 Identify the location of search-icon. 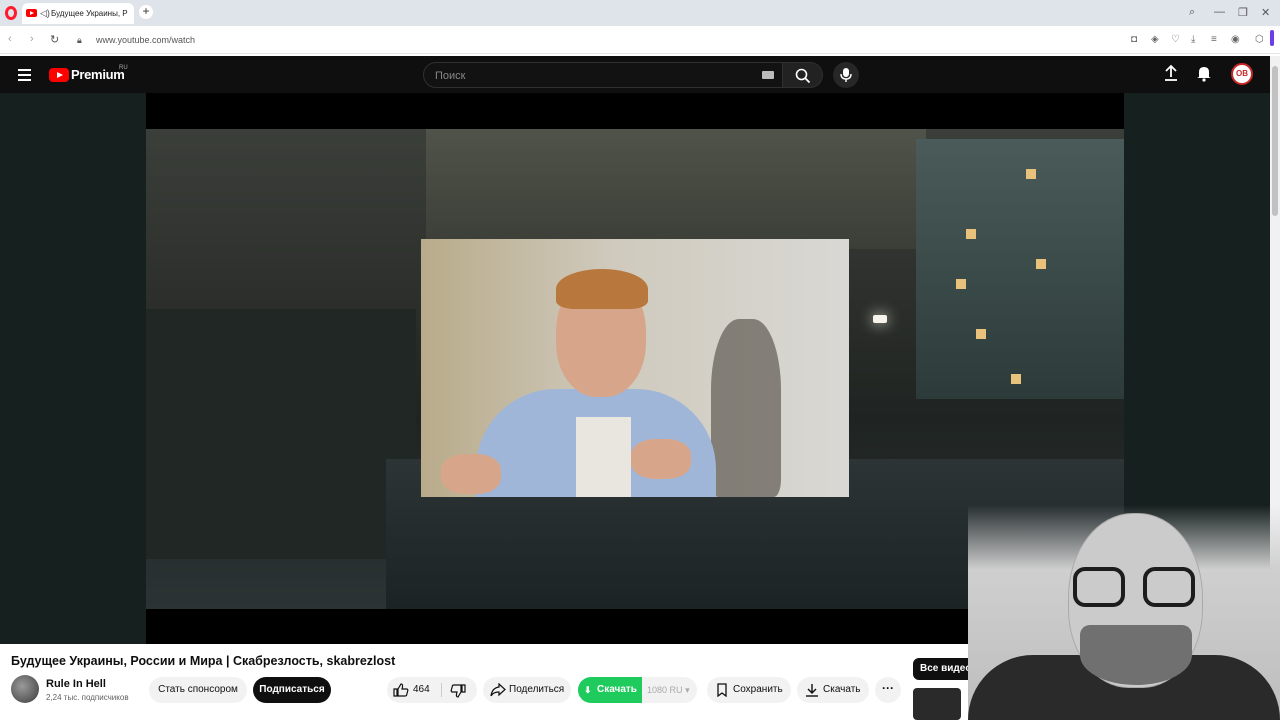
(803, 76).